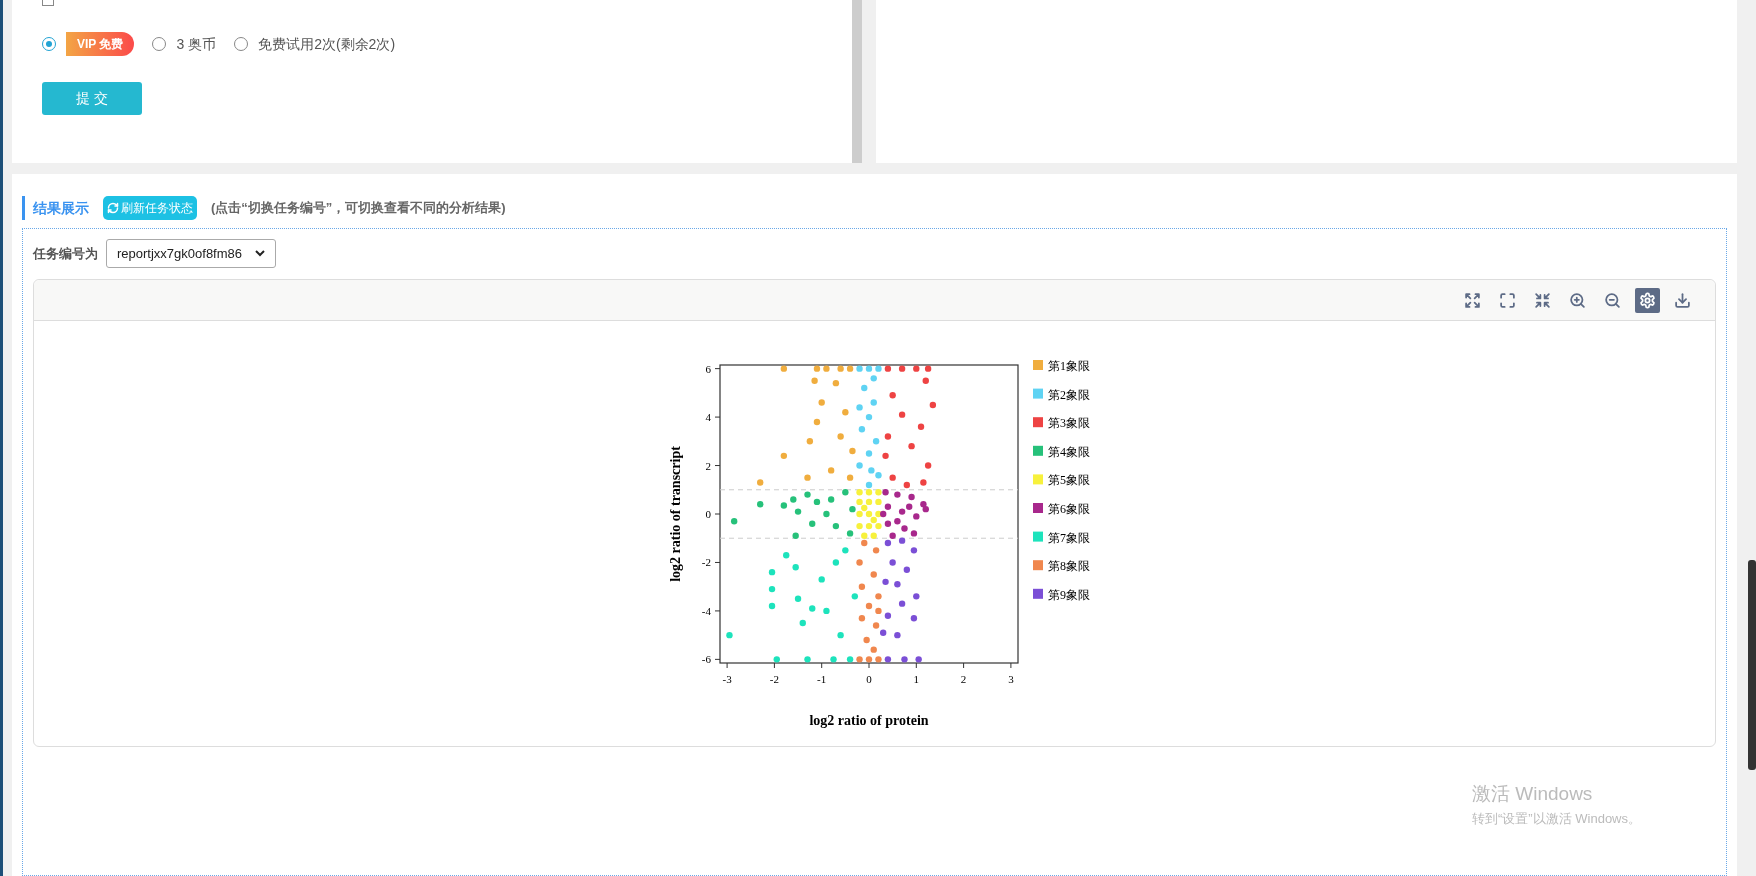 Image resolution: width=1756 pixels, height=876 pixels. I want to click on y-tick-label: 6, so click(708, 368).